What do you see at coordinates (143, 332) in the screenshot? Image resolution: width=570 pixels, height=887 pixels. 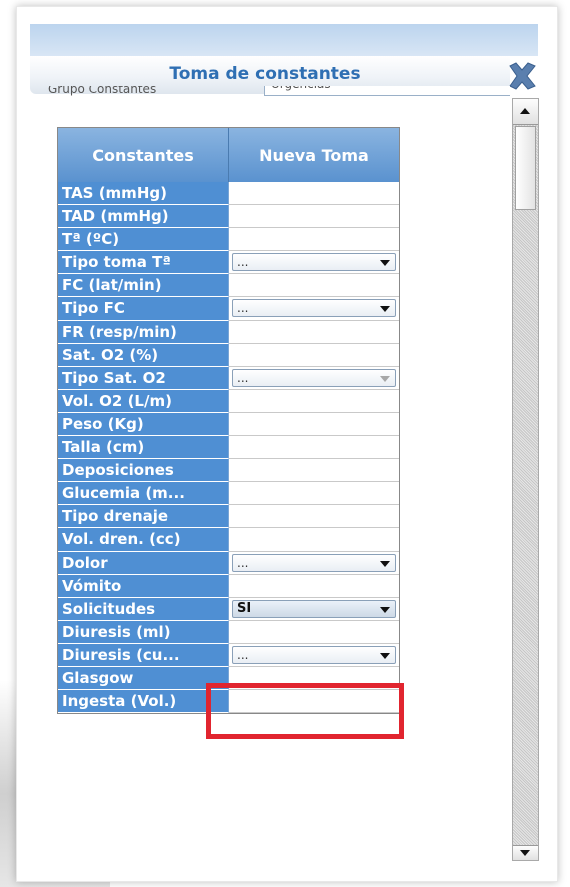 I see `constant-label: FR (resp/min)` at bounding box center [143, 332].